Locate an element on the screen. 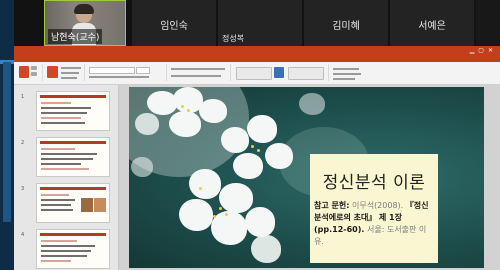 The image size is (500, 270). copy-icon is located at coordinates (34, 74).